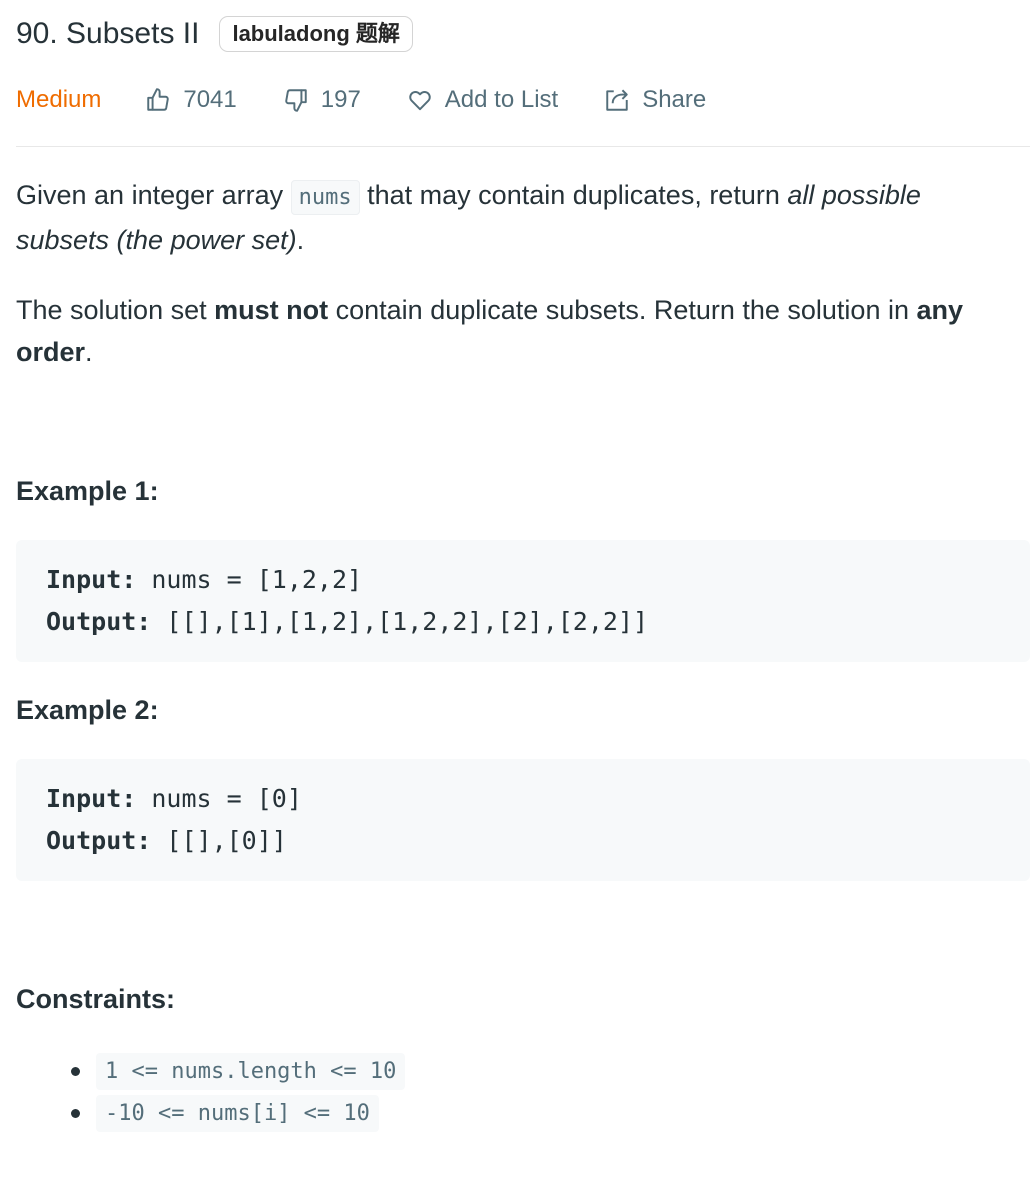 The image size is (1032, 1184). Describe the element at coordinates (384, 100) in the screenshot. I see `meta-row: Medium 7041 197 Add to List Share` at that location.